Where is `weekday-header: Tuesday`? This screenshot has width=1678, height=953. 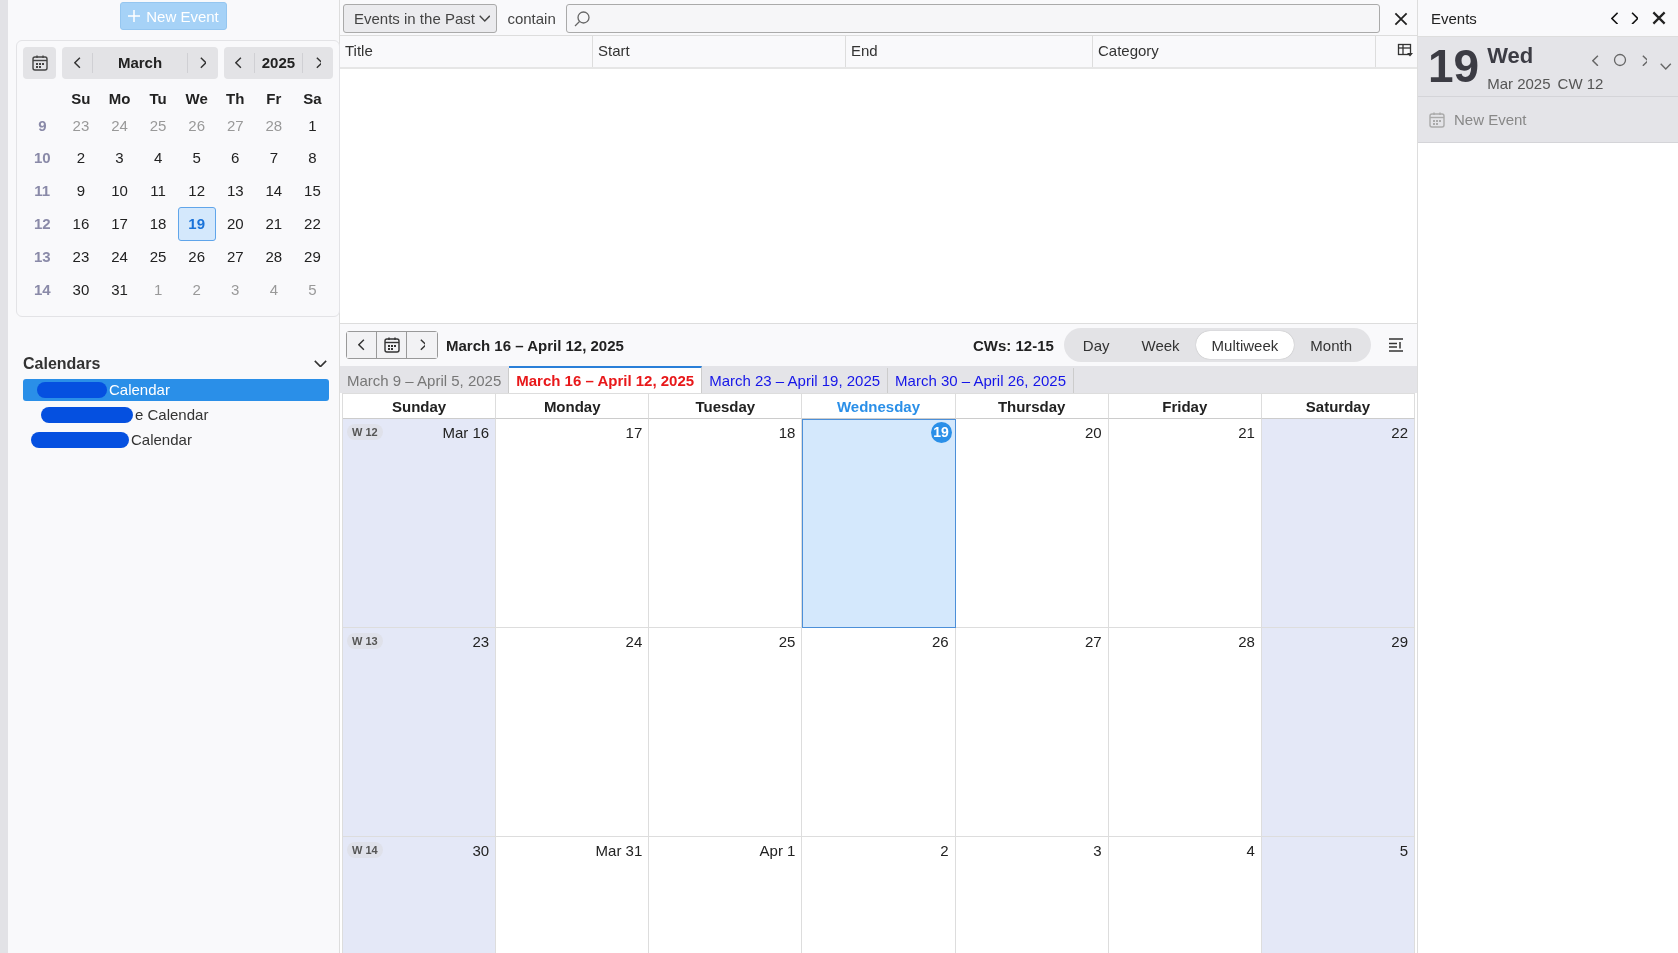 weekday-header: Tuesday is located at coordinates (726, 406).